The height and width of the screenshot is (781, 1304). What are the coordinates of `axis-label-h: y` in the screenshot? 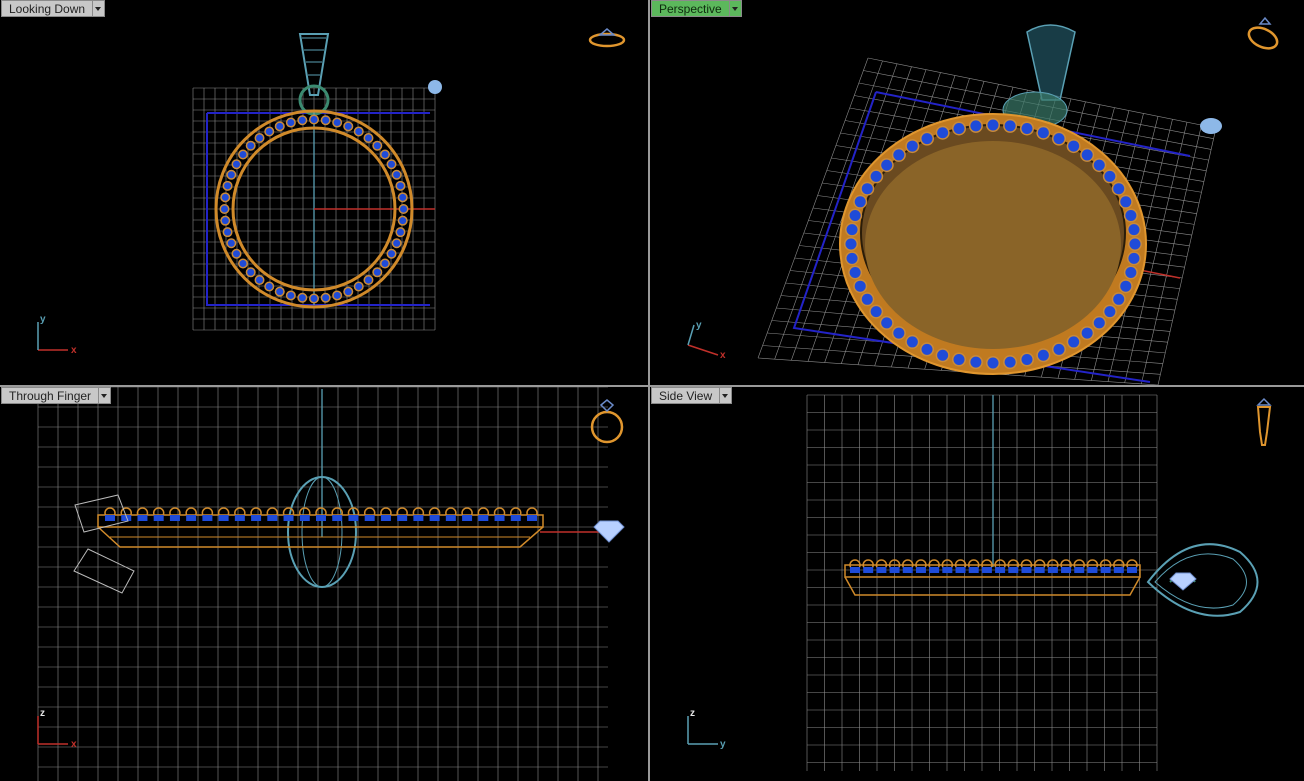 It's located at (723, 744).